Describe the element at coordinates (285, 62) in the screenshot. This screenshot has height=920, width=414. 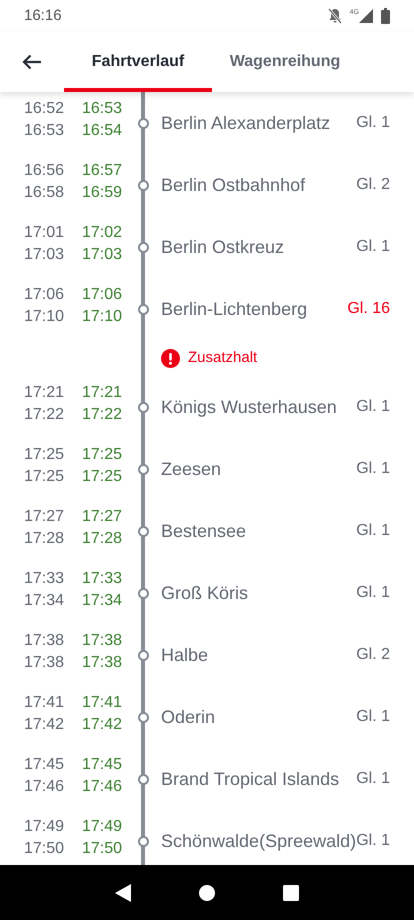
I see `tab: Wagenreihung` at that location.